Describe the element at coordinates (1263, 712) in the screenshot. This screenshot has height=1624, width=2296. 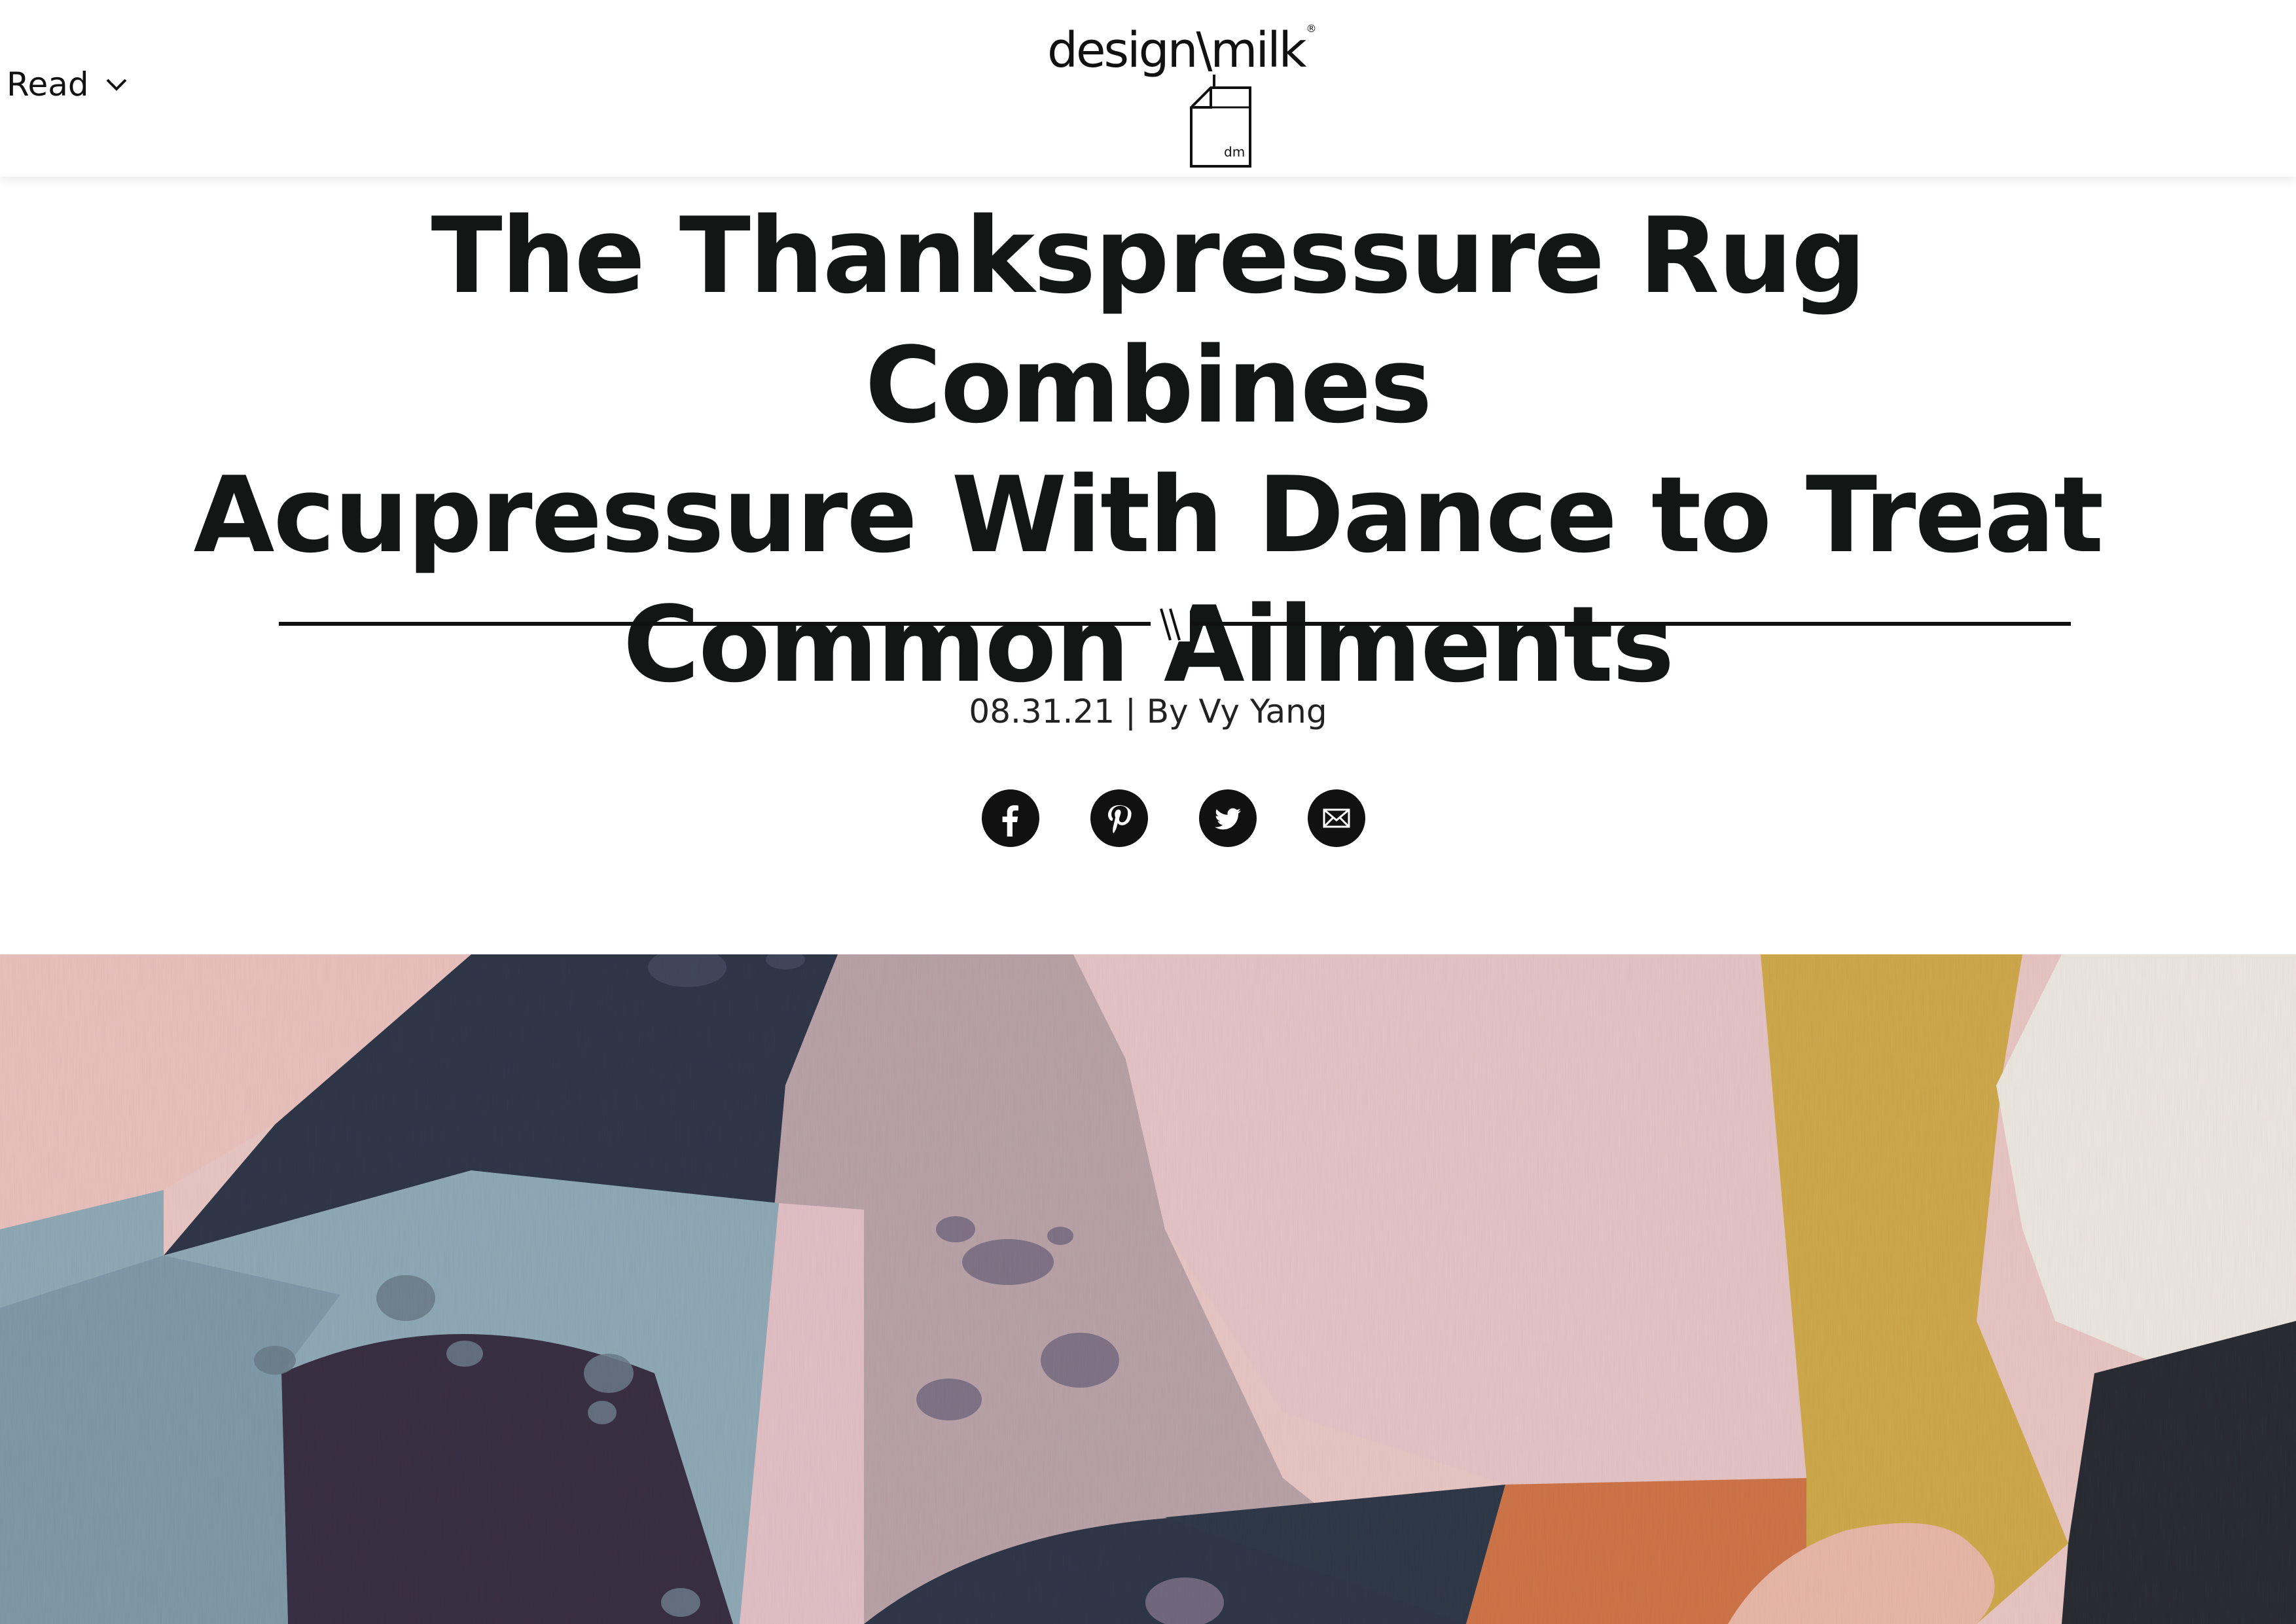
I see `author-link: Vy Yang` at that location.